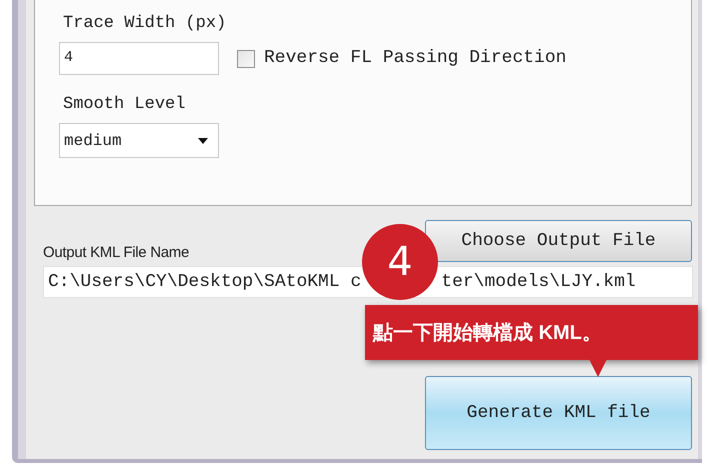 Image resolution: width=708 pixels, height=473 pixels. Describe the element at coordinates (415, 58) in the screenshot. I see `checkbox-label: Reverse FL Passing Direction` at that location.